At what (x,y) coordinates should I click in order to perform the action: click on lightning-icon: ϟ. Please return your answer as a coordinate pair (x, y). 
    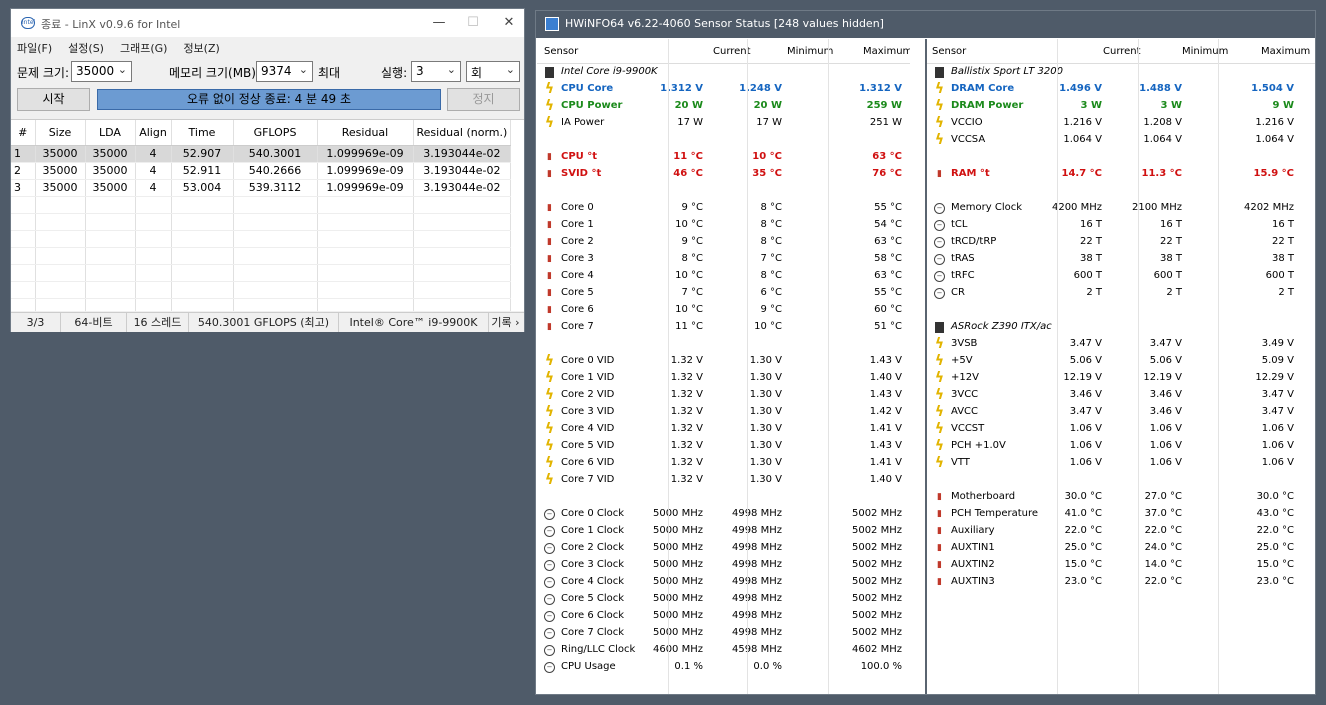
    Looking at the image, I should click on (549, 480).